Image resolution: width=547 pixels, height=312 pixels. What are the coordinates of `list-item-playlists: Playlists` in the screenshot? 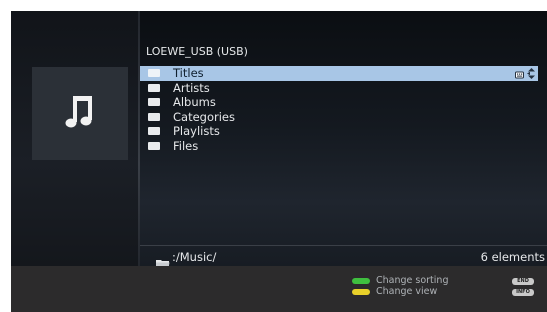 It's located at (339, 131).